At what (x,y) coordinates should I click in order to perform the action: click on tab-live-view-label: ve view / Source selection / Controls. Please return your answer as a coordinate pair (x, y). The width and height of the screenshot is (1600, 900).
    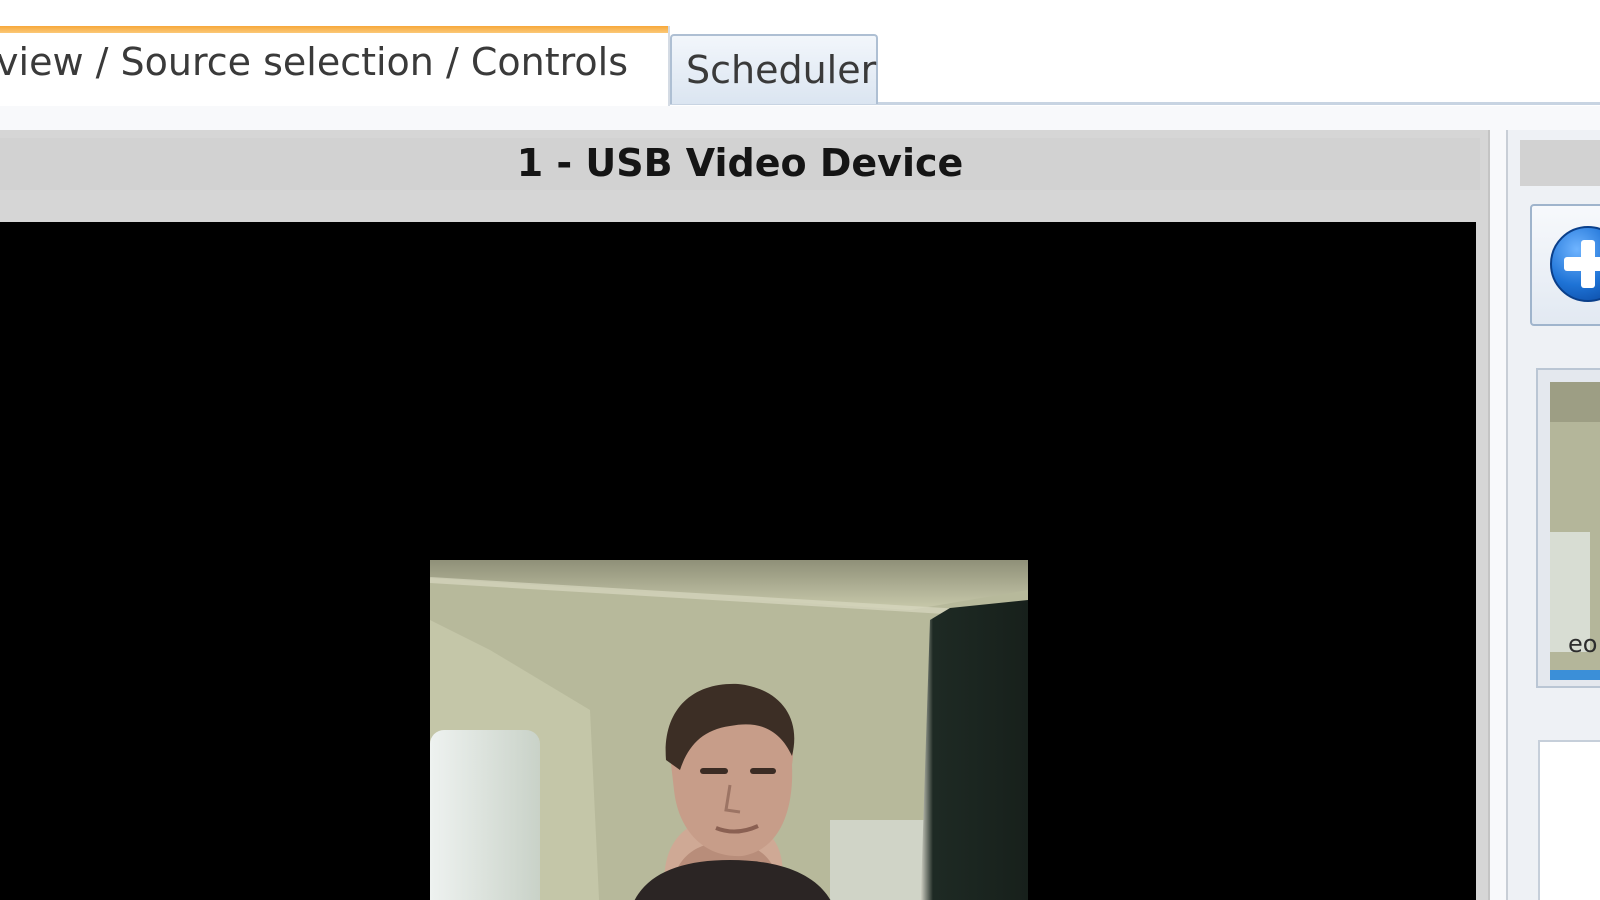
    Looking at the image, I should click on (314, 62).